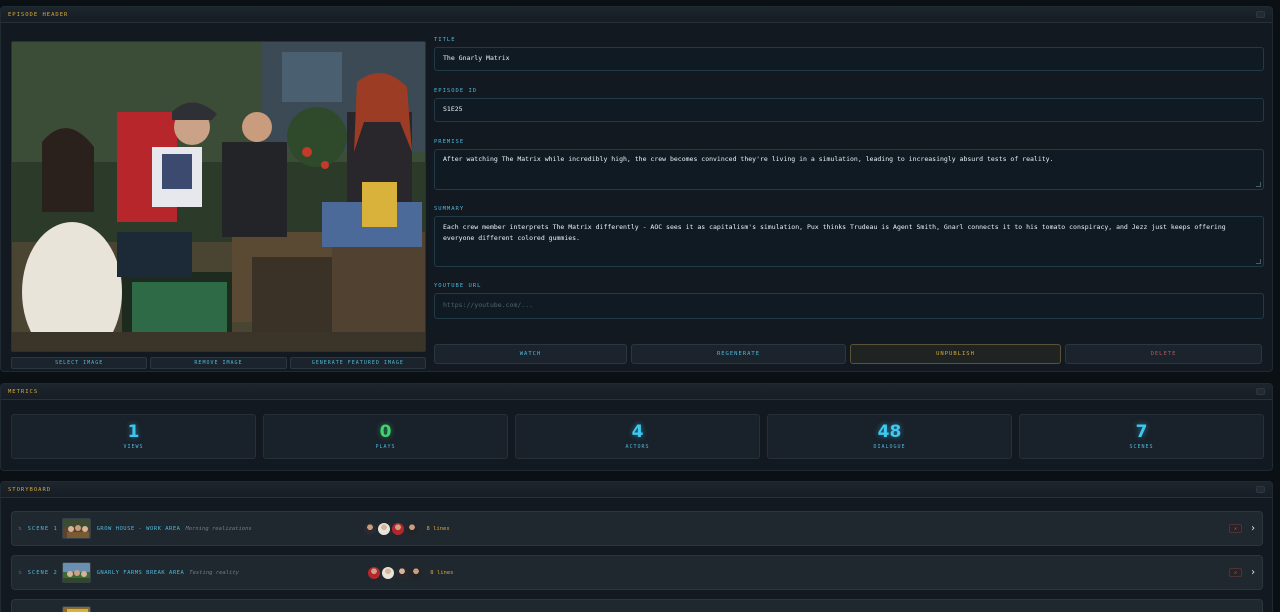 Image resolution: width=1280 pixels, height=612 pixels. Describe the element at coordinates (955, 354) in the screenshot. I see `unpublish-button: UNPUBLISH` at that location.